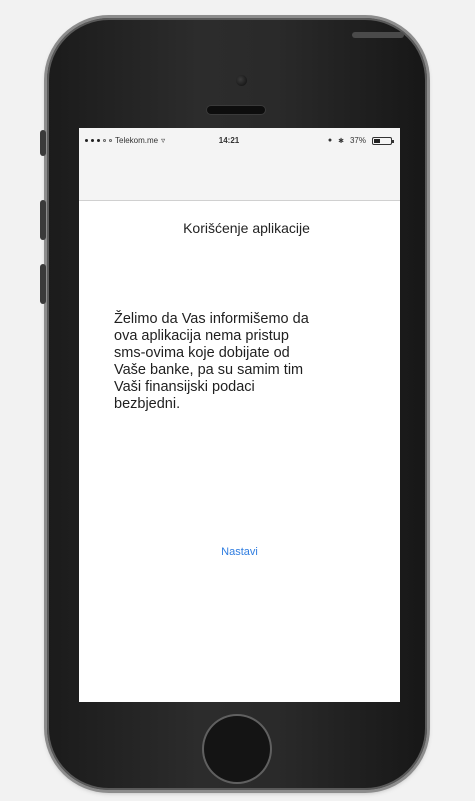 This screenshot has height=801, width=475. I want to click on mute-switch, so click(43, 143).